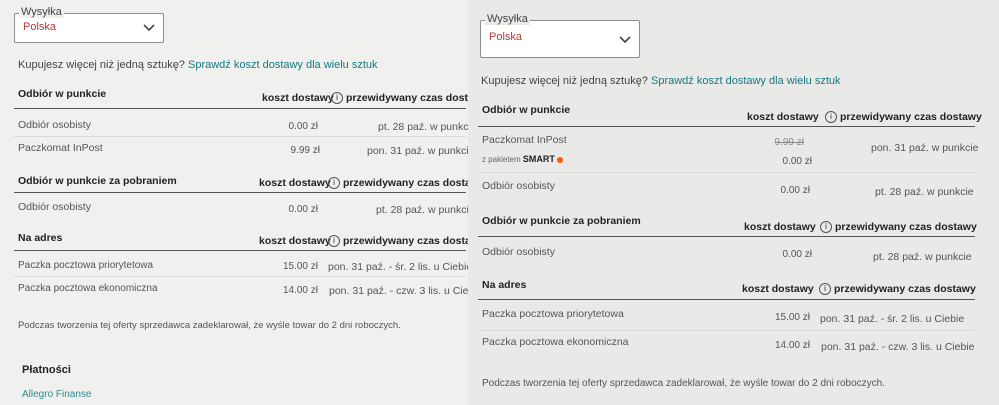  Describe the element at coordinates (538, 159) in the screenshot. I see `smart-badge: SMART` at that location.